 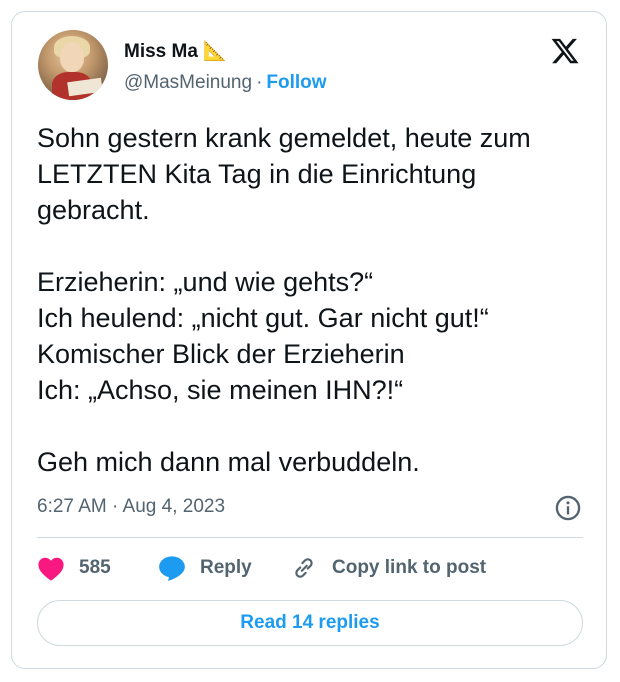 What do you see at coordinates (565, 51) in the screenshot?
I see `x-logo-icon` at bounding box center [565, 51].